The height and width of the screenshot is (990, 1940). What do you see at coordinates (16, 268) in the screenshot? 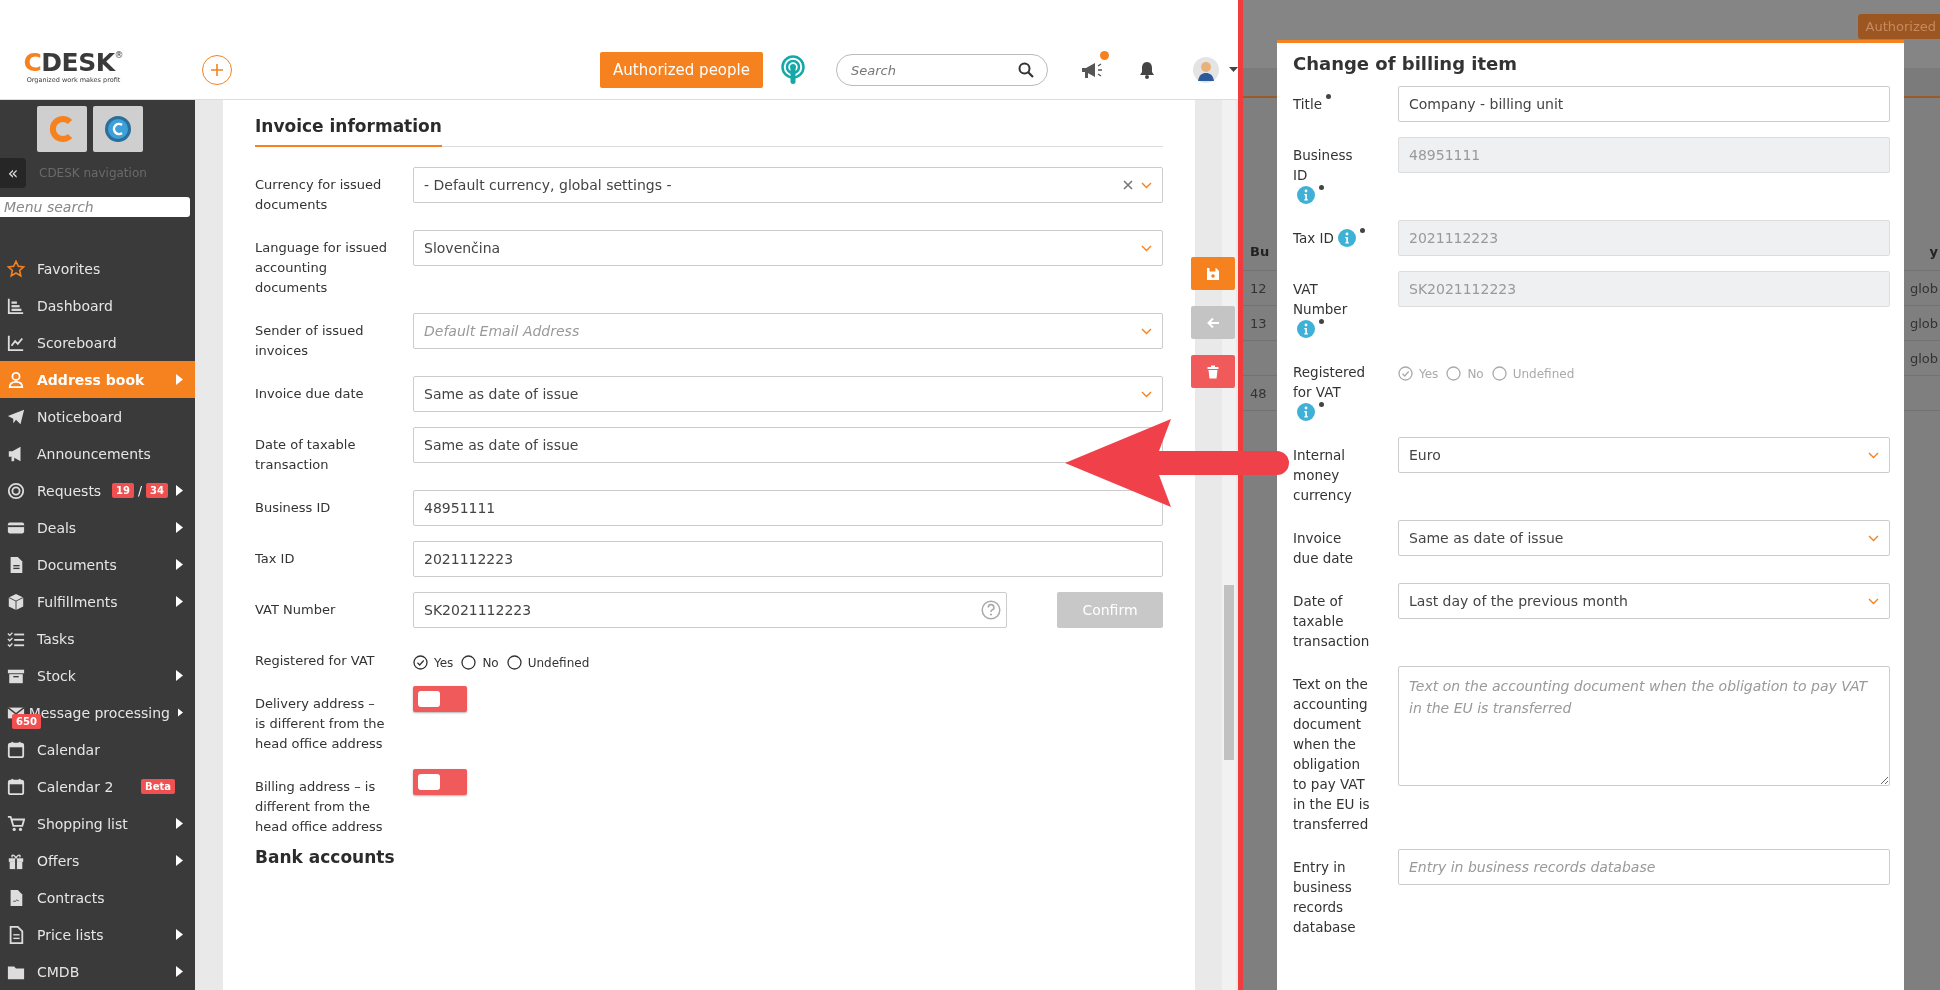
I see `star-icon` at bounding box center [16, 268].